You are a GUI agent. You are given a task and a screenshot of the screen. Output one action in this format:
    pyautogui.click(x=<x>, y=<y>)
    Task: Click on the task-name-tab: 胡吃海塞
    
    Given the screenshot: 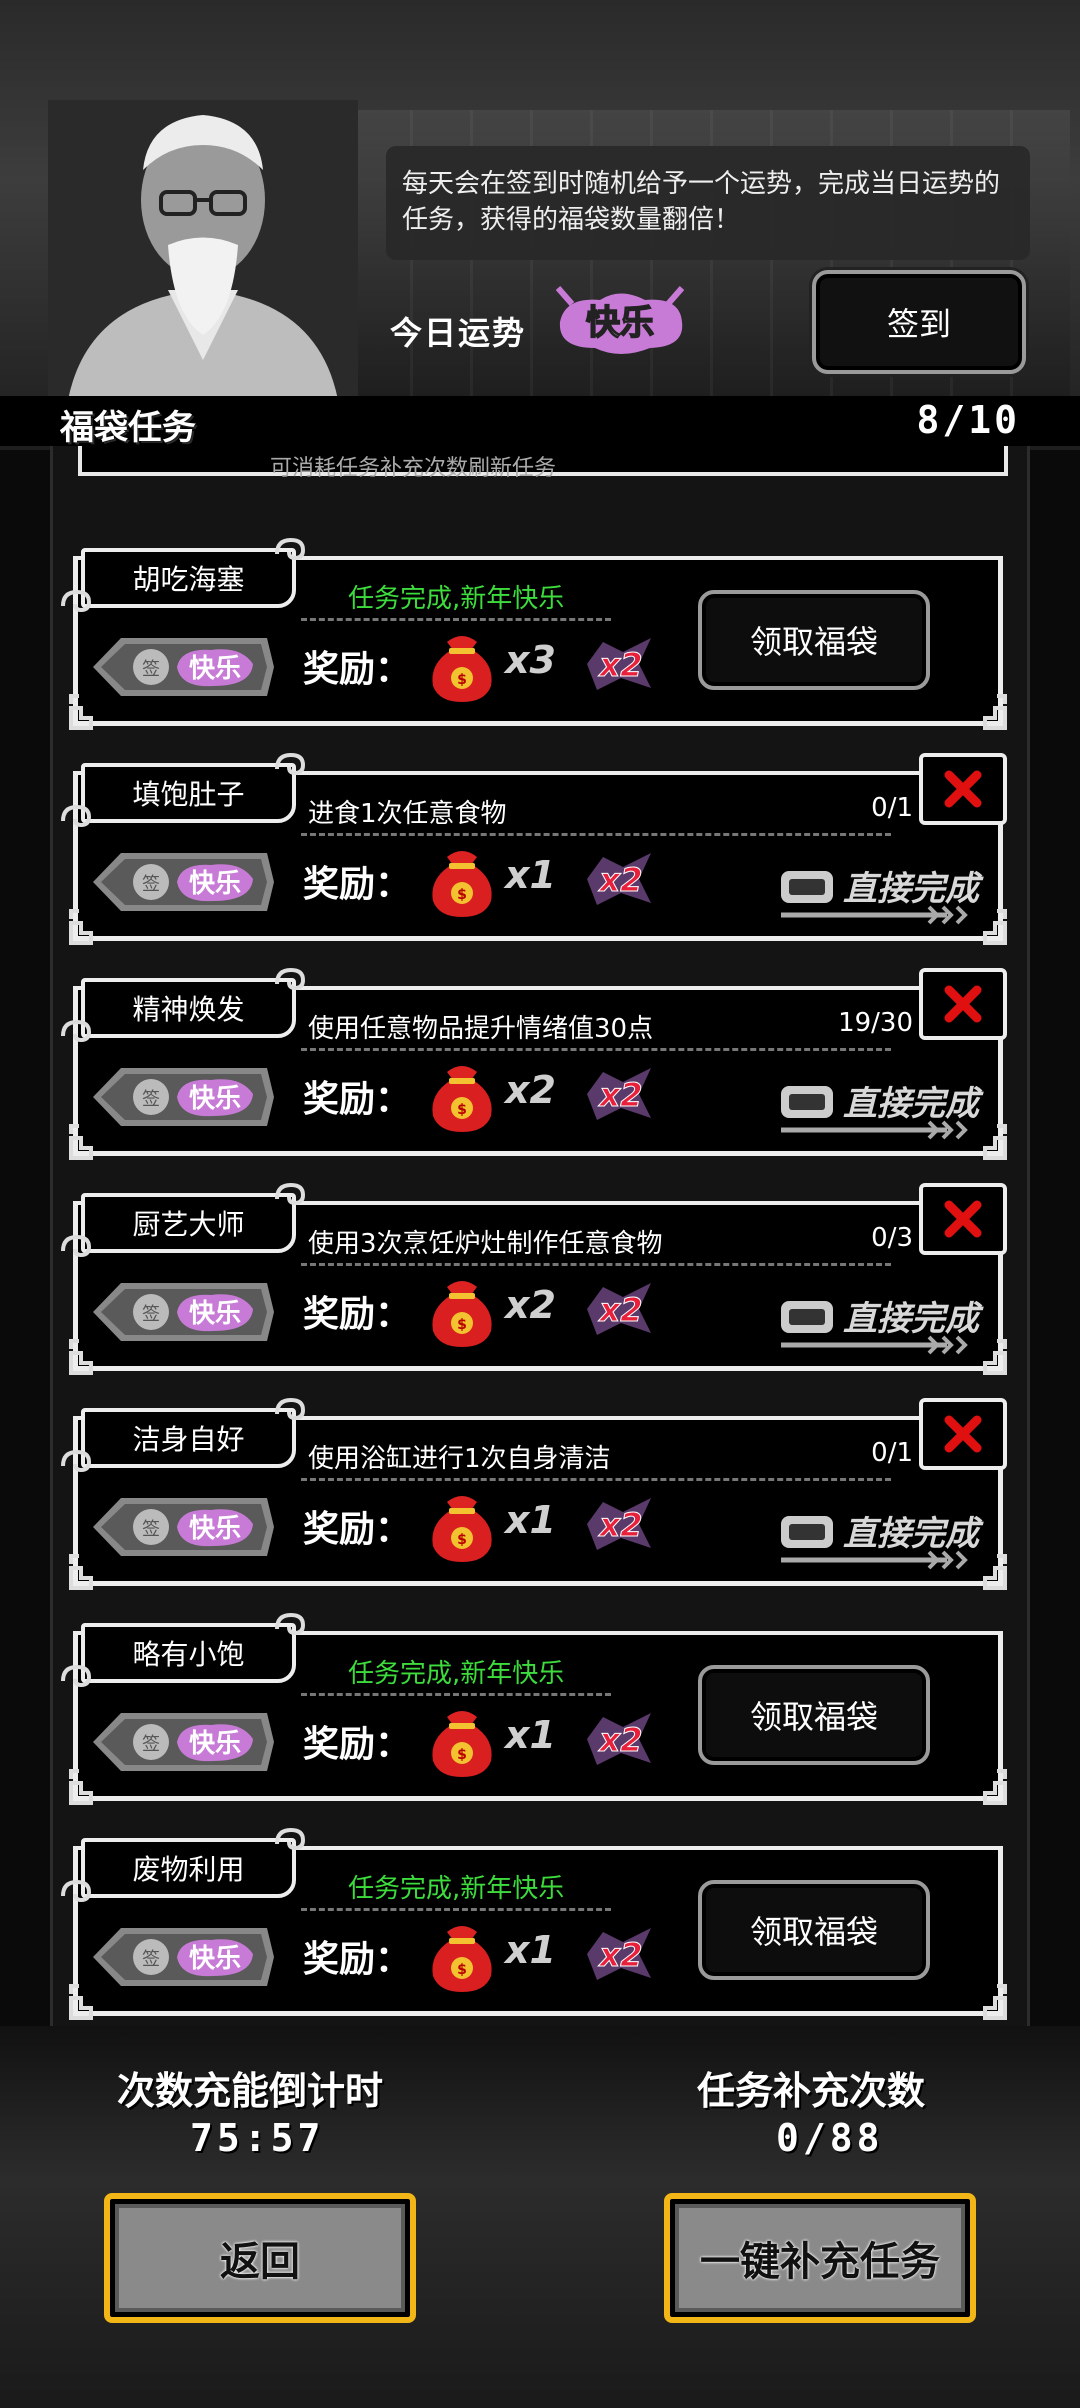 What is the action you would take?
    pyautogui.click(x=188, y=578)
    